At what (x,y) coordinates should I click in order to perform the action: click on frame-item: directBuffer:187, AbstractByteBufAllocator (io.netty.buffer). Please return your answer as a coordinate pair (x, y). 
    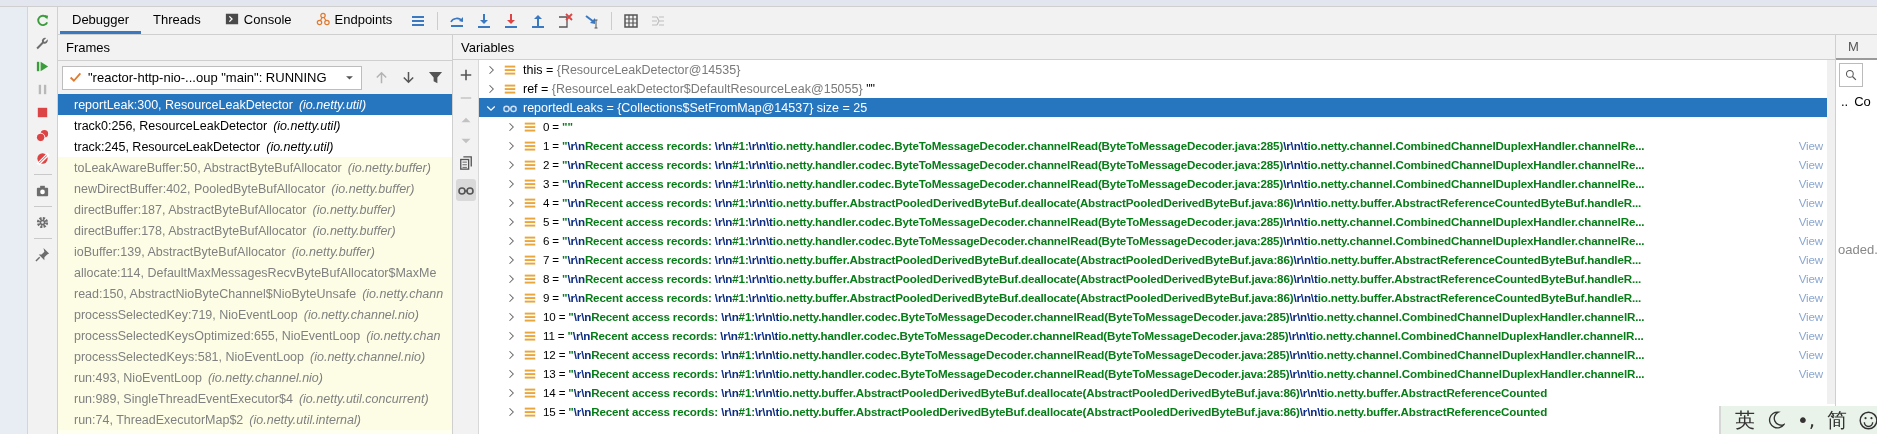
    Looking at the image, I should click on (255, 209).